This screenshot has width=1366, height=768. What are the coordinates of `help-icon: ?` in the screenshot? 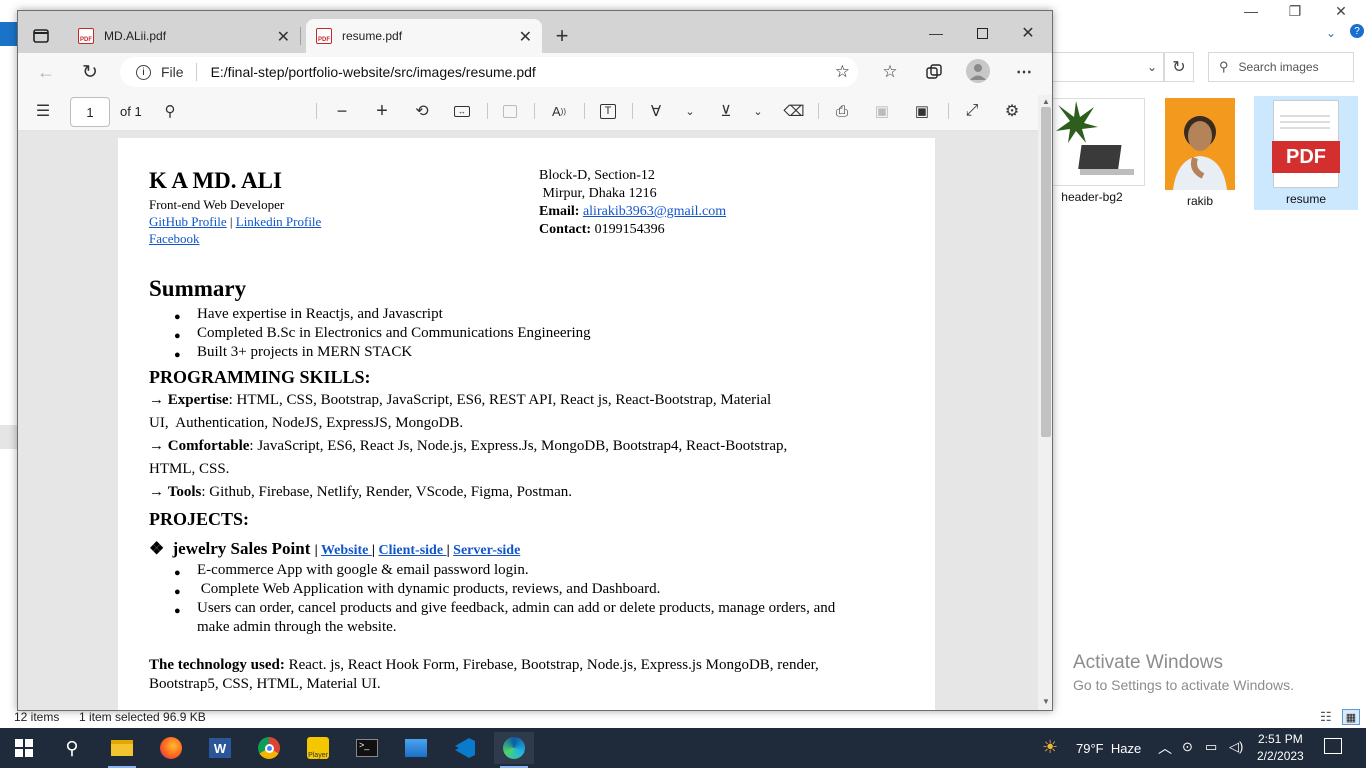 It's located at (1357, 31).